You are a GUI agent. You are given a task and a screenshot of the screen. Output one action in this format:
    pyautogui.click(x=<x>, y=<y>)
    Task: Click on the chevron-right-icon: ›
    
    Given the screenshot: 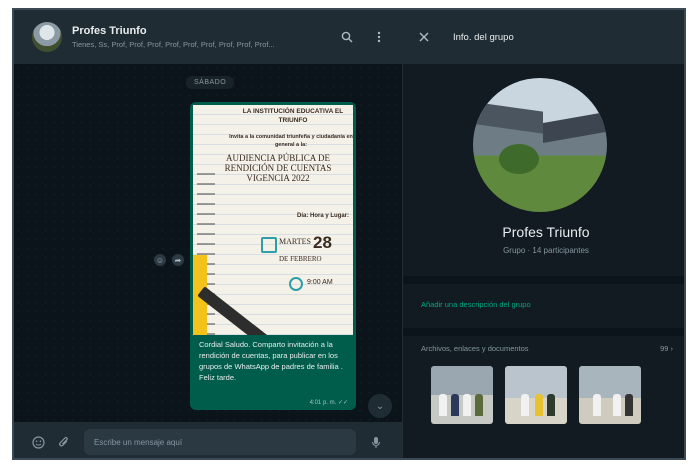 What is the action you would take?
    pyautogui.click(x=672, y=348)
    